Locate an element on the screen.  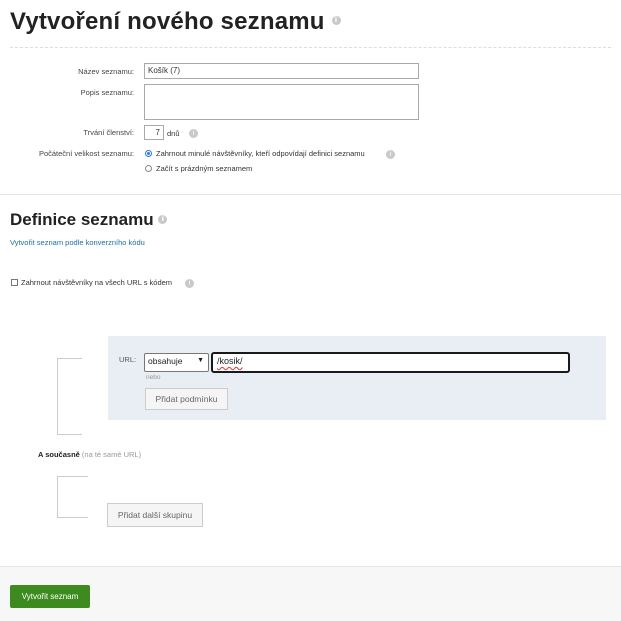
name-input: Košík (7) is located at coordinates (281, 71).